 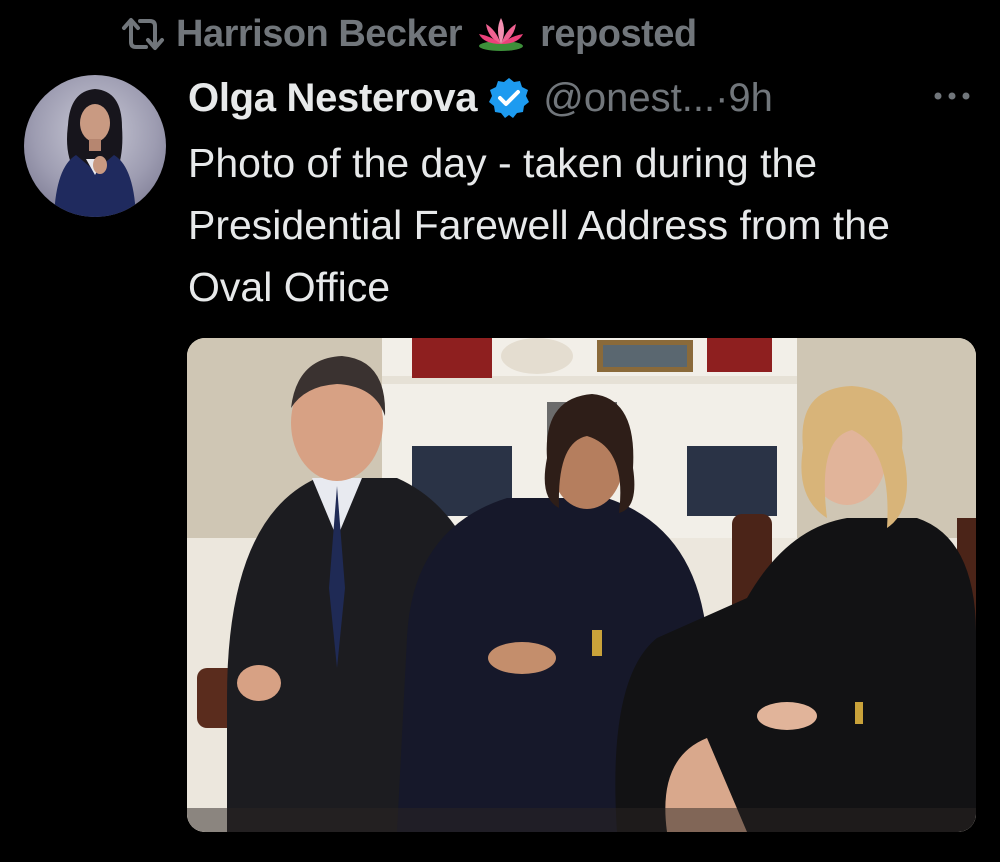 What do you see at coordinates (501, 34) in the screenshot?
I see `lotus-icon` at bounding box center [501, 34].